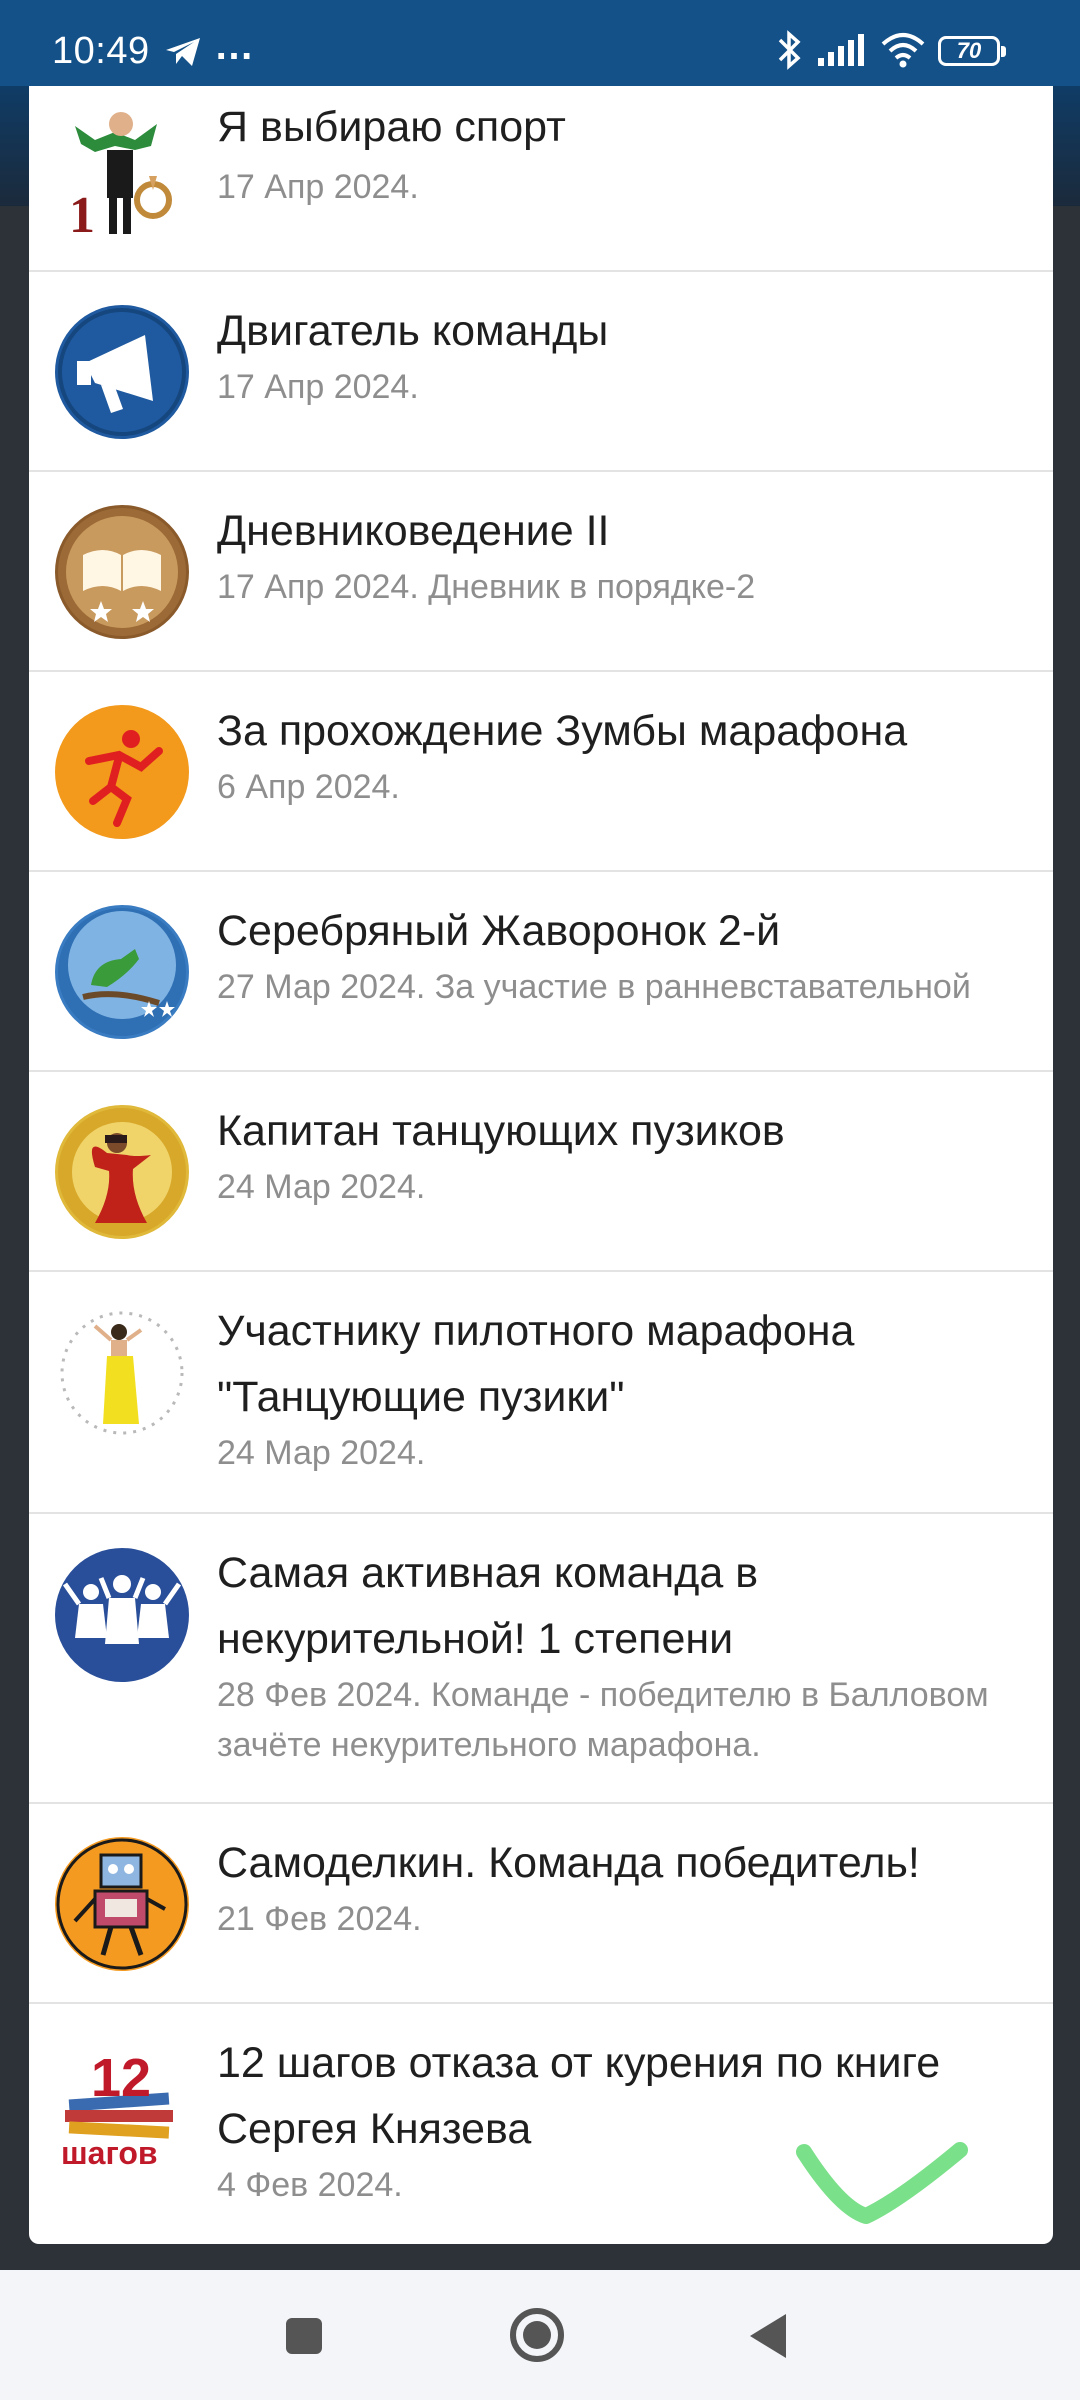 This screenshot has height=2400, width=1080. What do you see at coordinates (972, 51) in the screenshot?
I see `battery-icon: 70` at bounding box center [972, 51].